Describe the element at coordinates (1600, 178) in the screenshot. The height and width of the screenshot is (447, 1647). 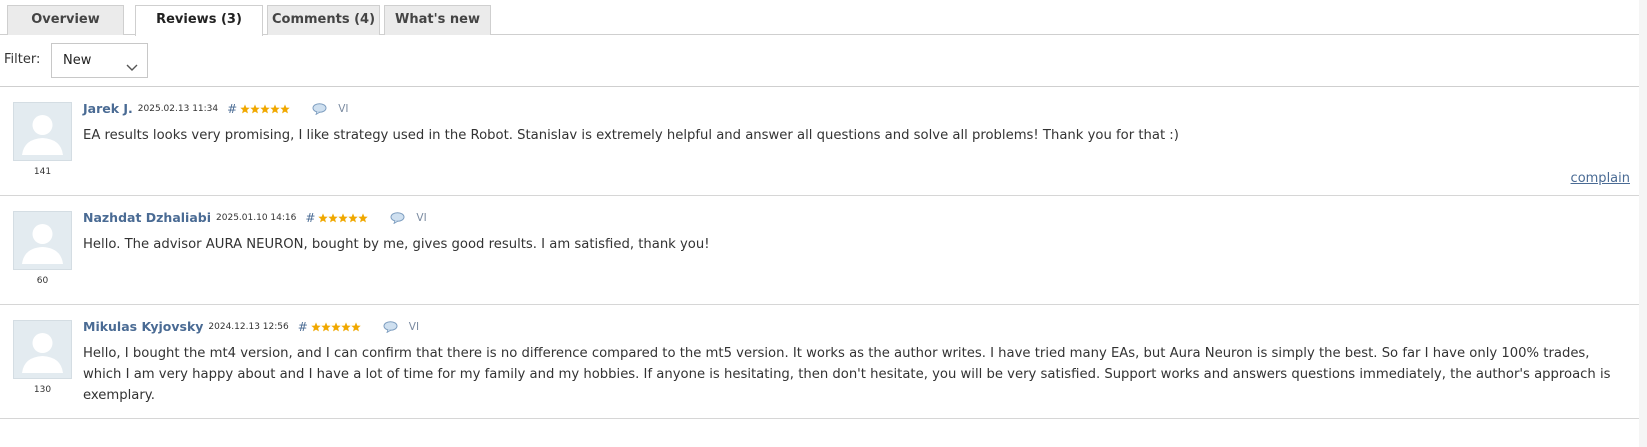
I see `complain-link: complain` at that location.